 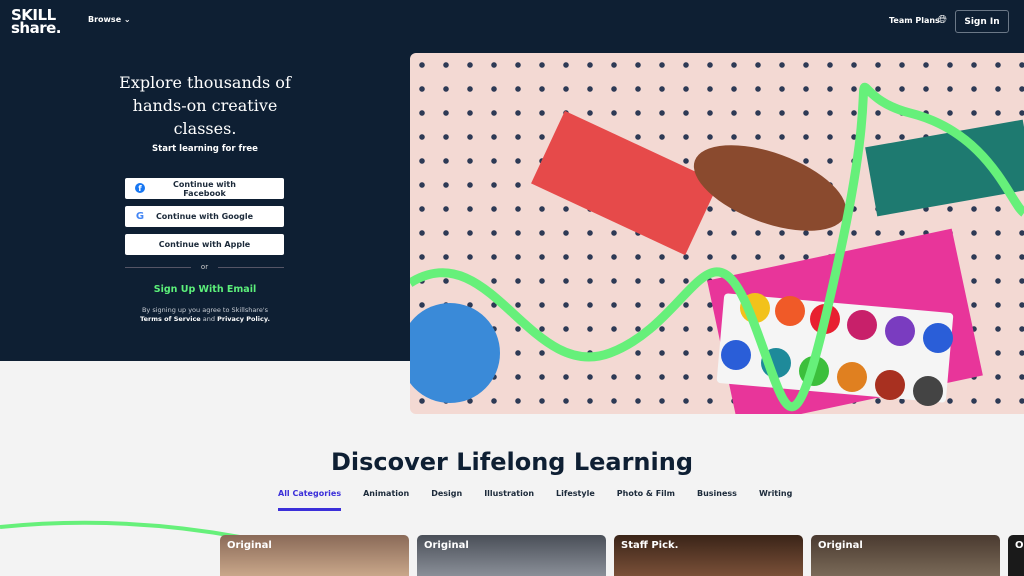 I want to click on or-label: or, so click(x=204, y=267).